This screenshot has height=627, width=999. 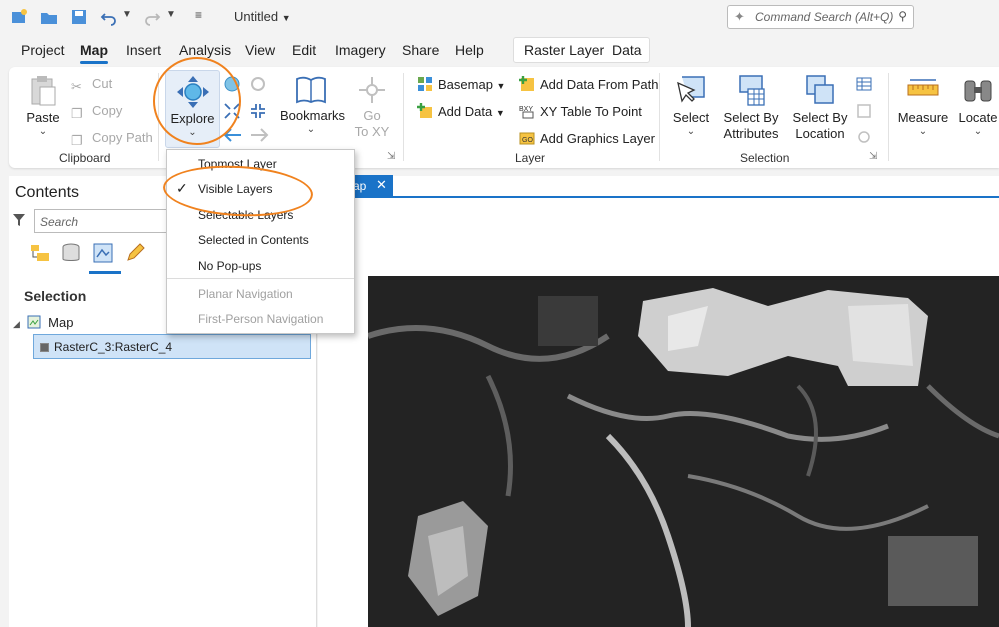 What do you see at coordinates (824, 17) in the screenshot?
I see `command-search-placeholder: Command Search (Alt+Q)` at bounding box center [824, 17].